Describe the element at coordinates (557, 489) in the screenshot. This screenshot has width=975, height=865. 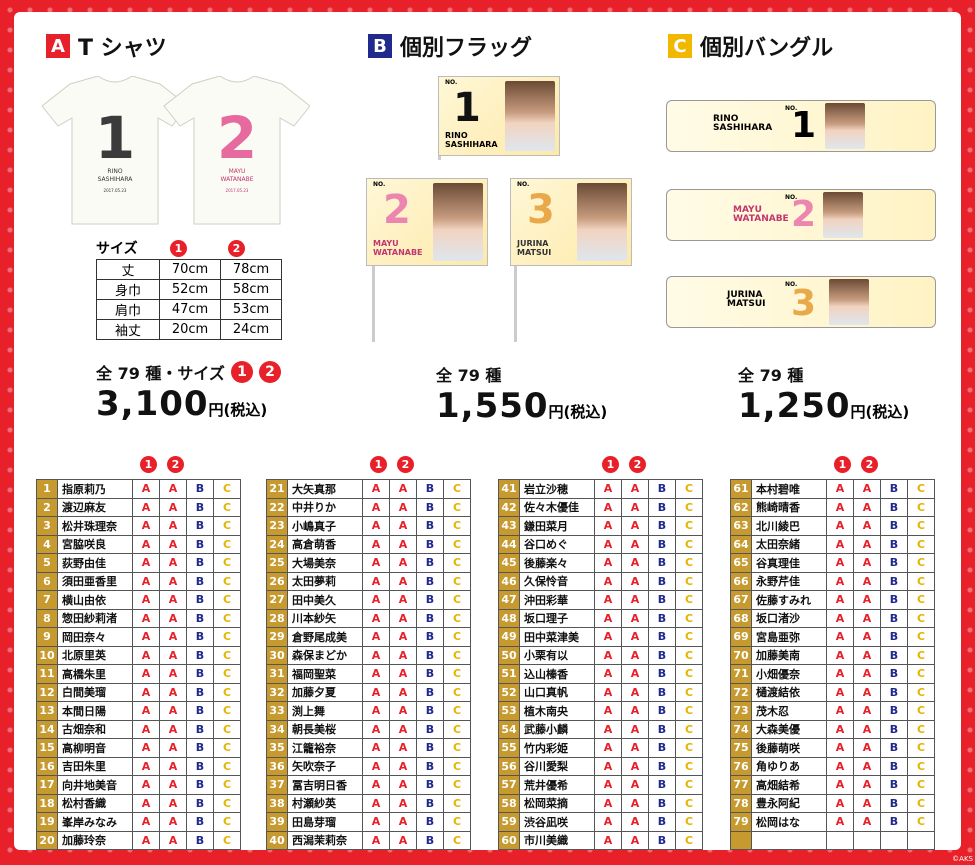
I see `member-name: 岩立沙穂` at that location.